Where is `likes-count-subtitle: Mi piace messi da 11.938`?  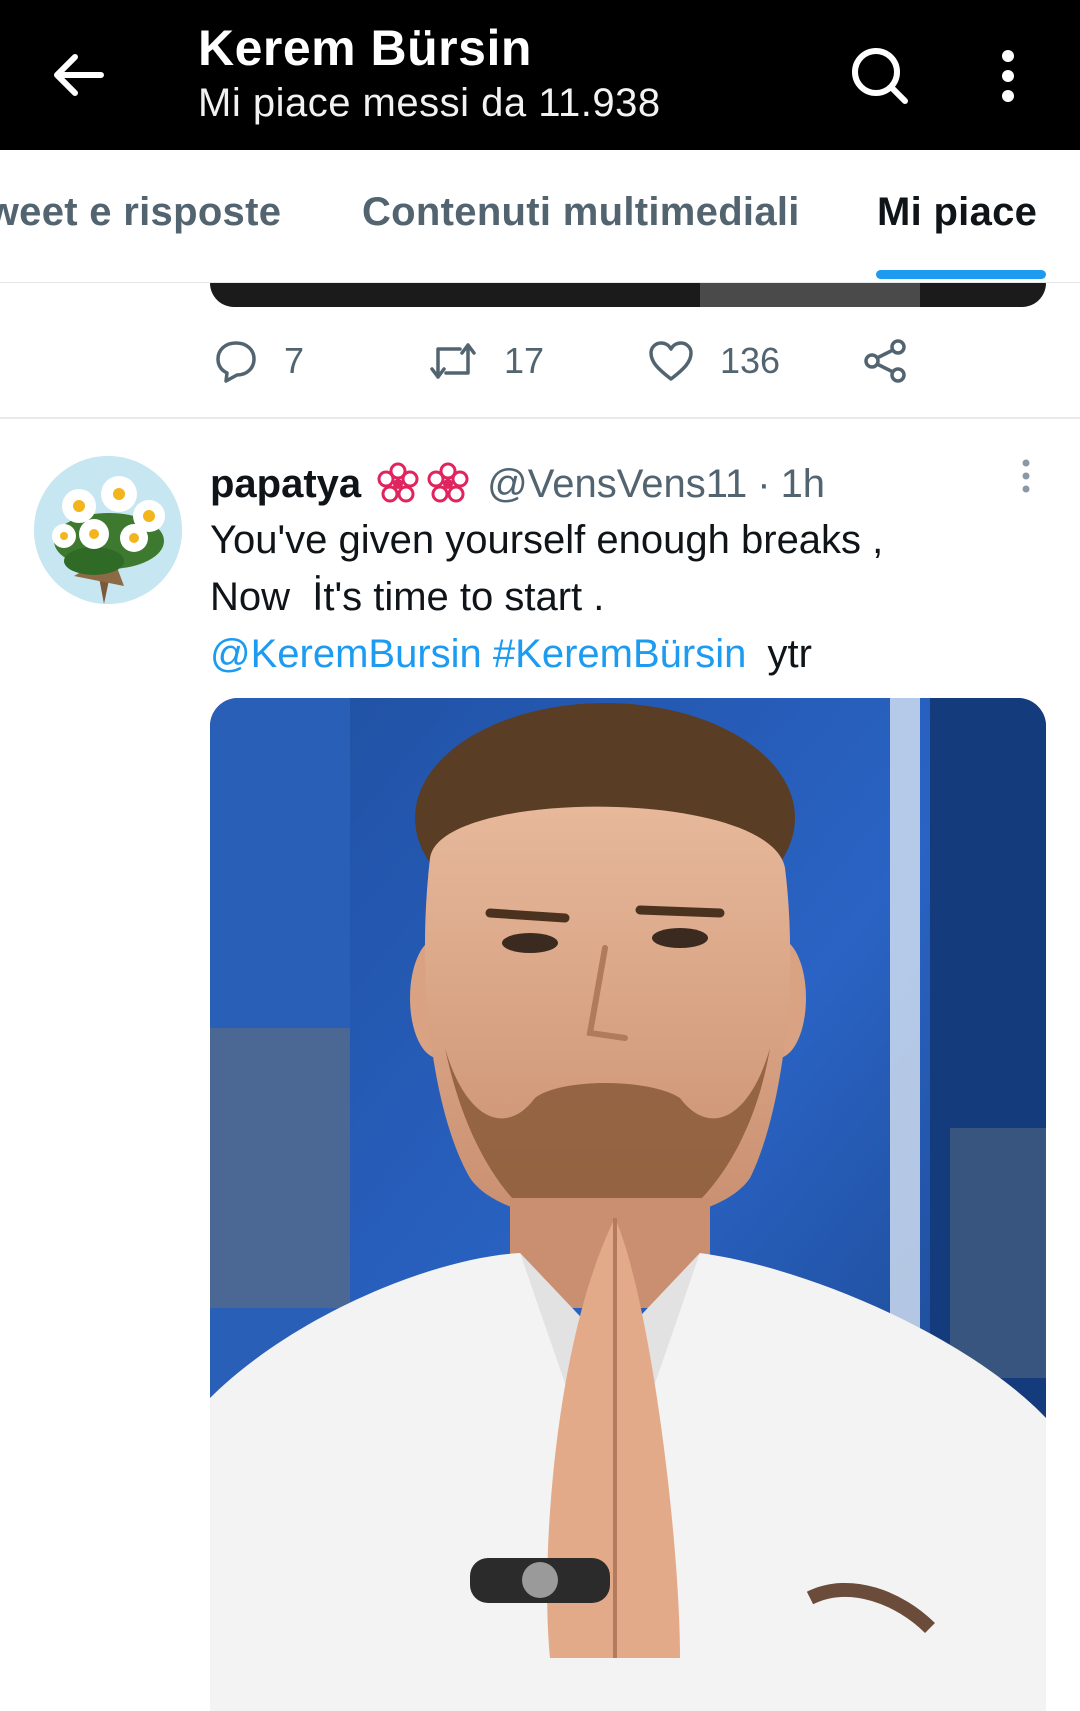 likes-count-subtitle: Mi piace messi da 11.938 is located at coordinates (429, 103).